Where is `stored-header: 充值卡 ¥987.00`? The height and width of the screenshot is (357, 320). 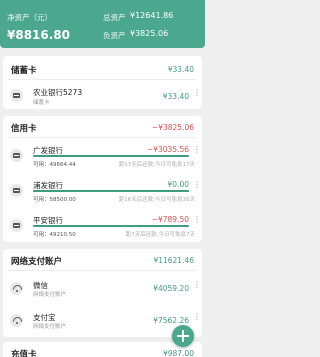
stored-header: 充值卡 ¥987.00 is located at coordinates (102, 350).